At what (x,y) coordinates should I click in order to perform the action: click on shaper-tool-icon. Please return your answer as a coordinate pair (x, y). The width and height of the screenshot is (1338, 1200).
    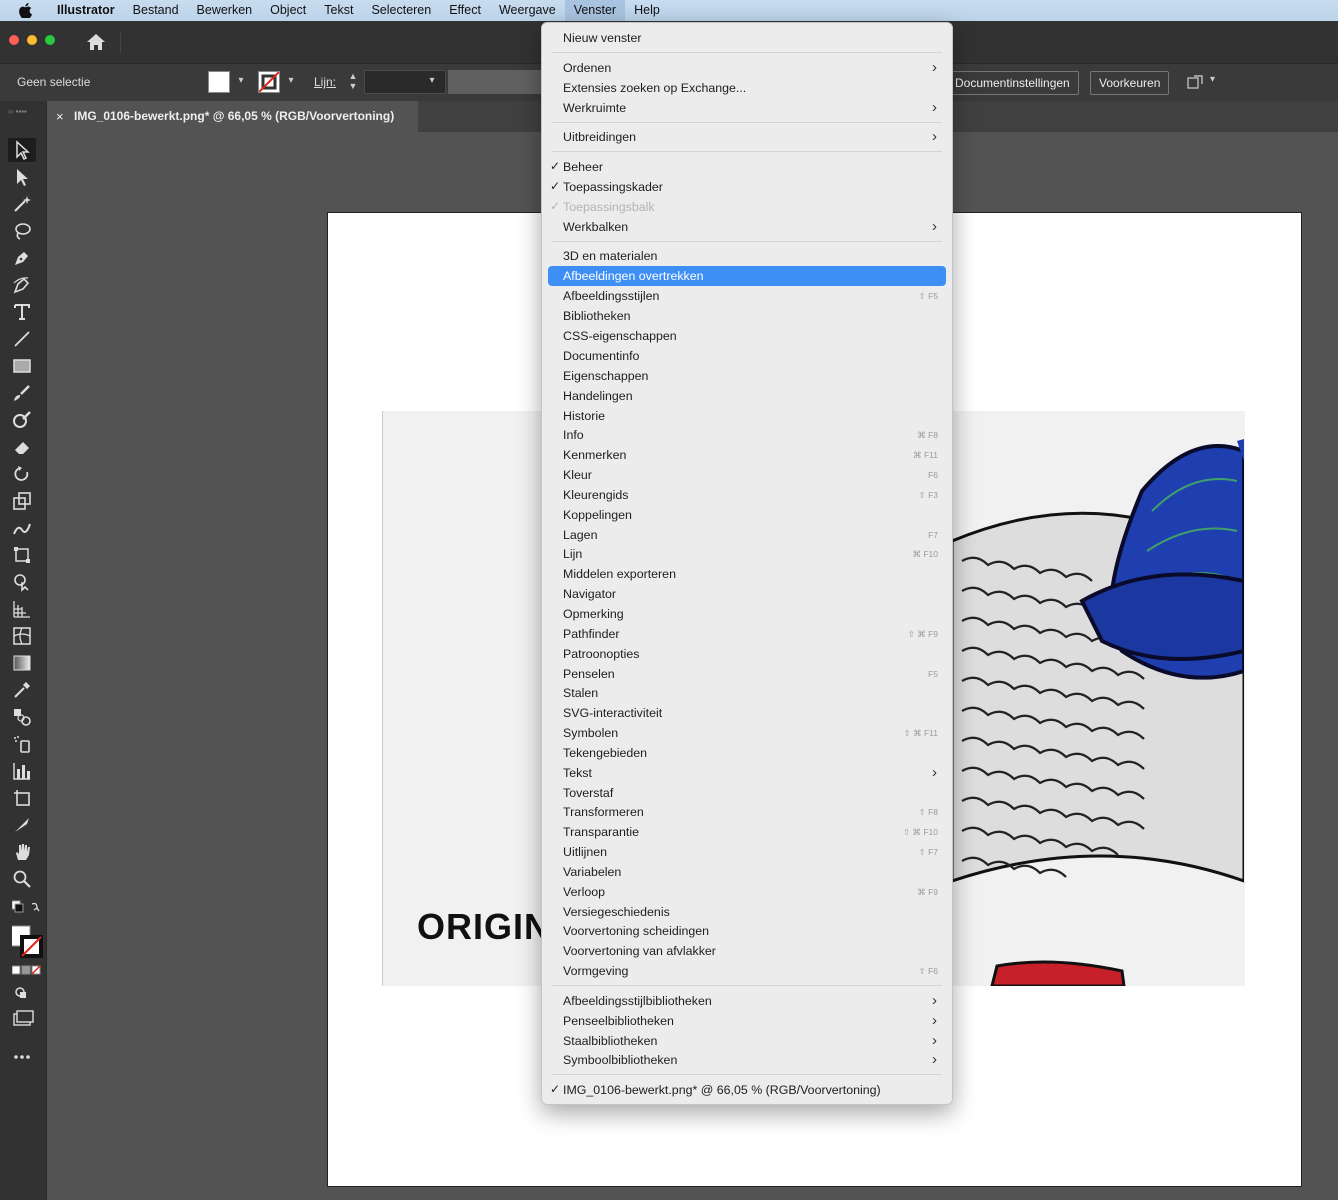
    Looking at the image, I should click on (22, 420).